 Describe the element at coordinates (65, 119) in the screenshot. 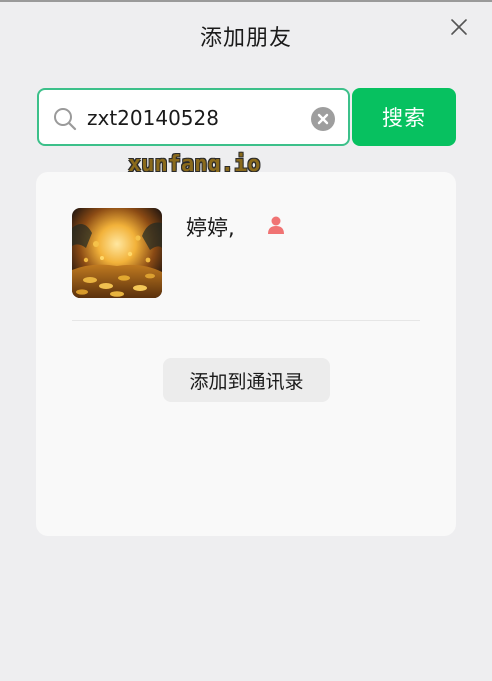

I see `search-icon` at that location.